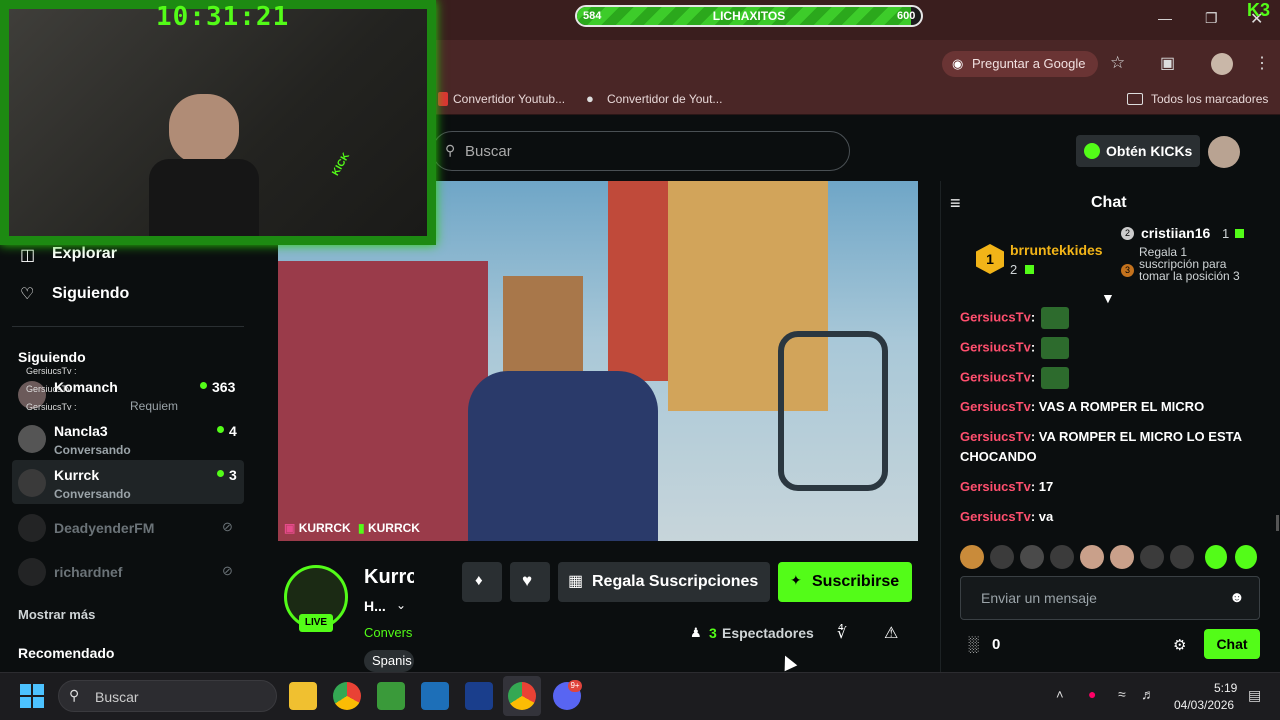 The height and width of the screenshot is (720, 1280). I want to click on browser-menu-icon: ⋮, so click(1262, 63).